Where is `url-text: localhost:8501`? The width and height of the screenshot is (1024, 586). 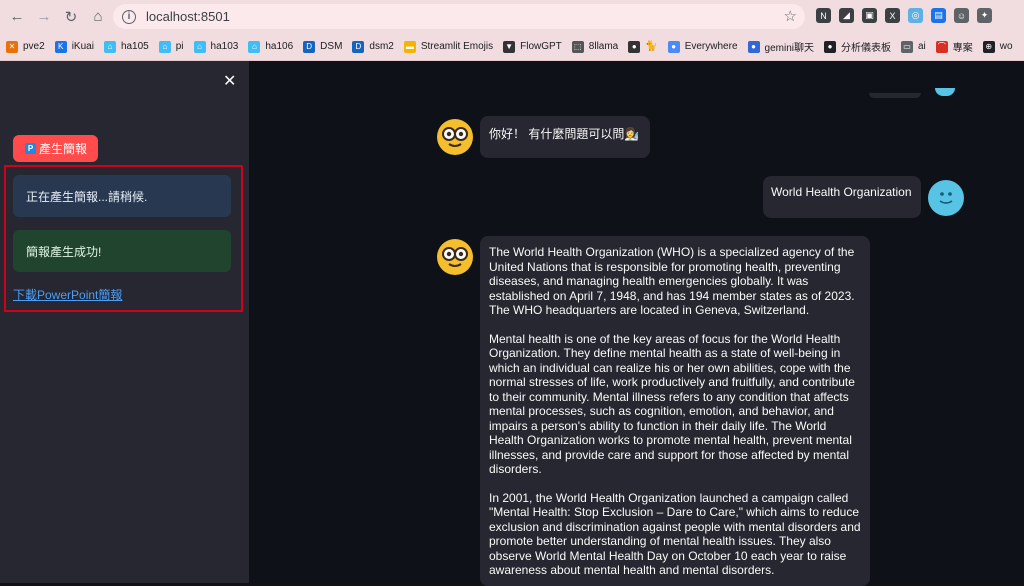 url-text: localhost:8501 is located at coordinates (188, 16).